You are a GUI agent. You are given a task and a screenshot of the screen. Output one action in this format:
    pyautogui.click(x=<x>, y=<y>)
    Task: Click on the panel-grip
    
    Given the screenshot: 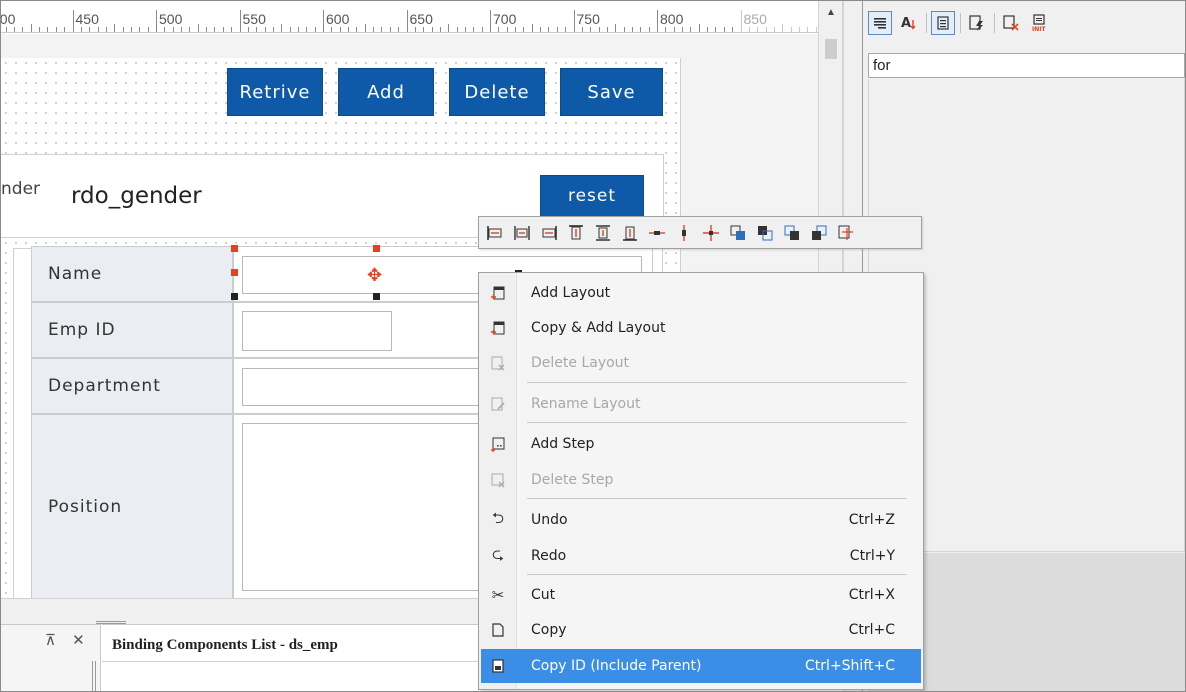 What is the action you would take?
    pyautogui.click(x=94, y=676)
    